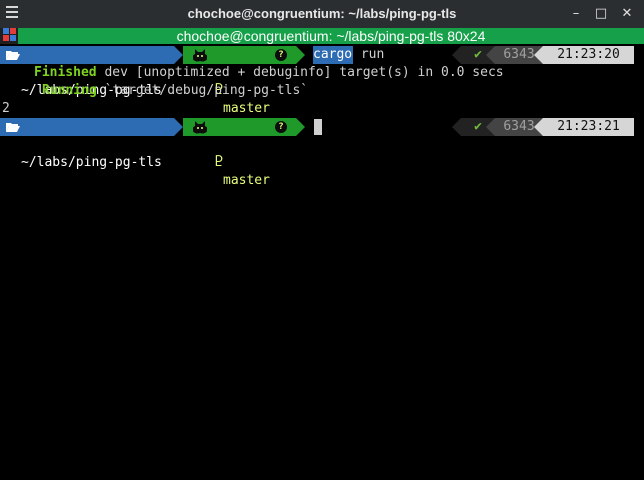 Image resolution: width=644 pixels, height=480 pixels. What do you see at coordinates (6, 108) in the screenshot?
I see `program-output: 2` at bounding box center [6, 108].